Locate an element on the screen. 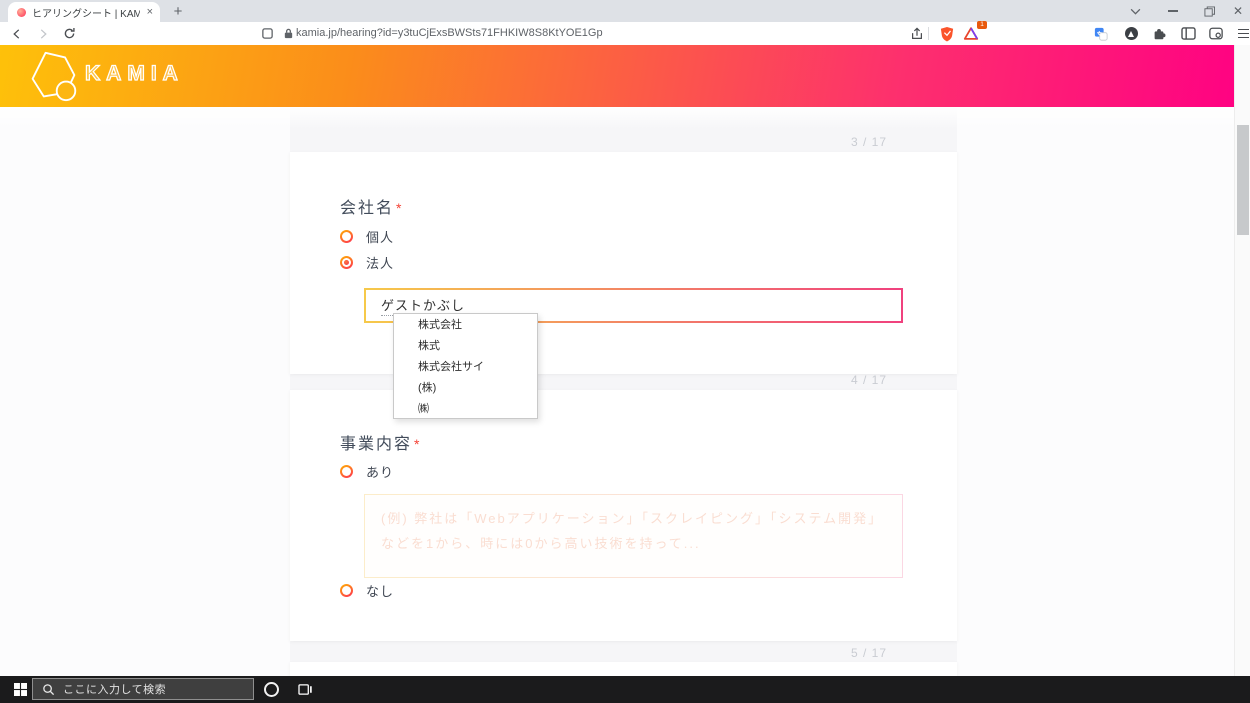 The height and width of the screenshot is (703, 1250). page-scrollbar is located at coordinates (1242, 360).